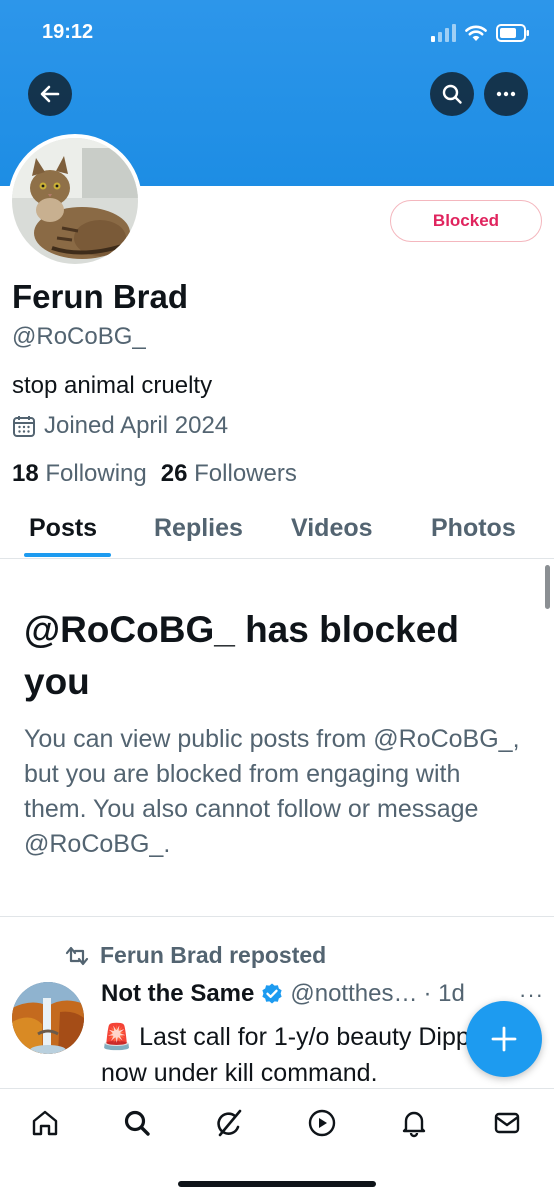 The image size is (554, 1199). I want to click on more-icon, so click(506, 94).